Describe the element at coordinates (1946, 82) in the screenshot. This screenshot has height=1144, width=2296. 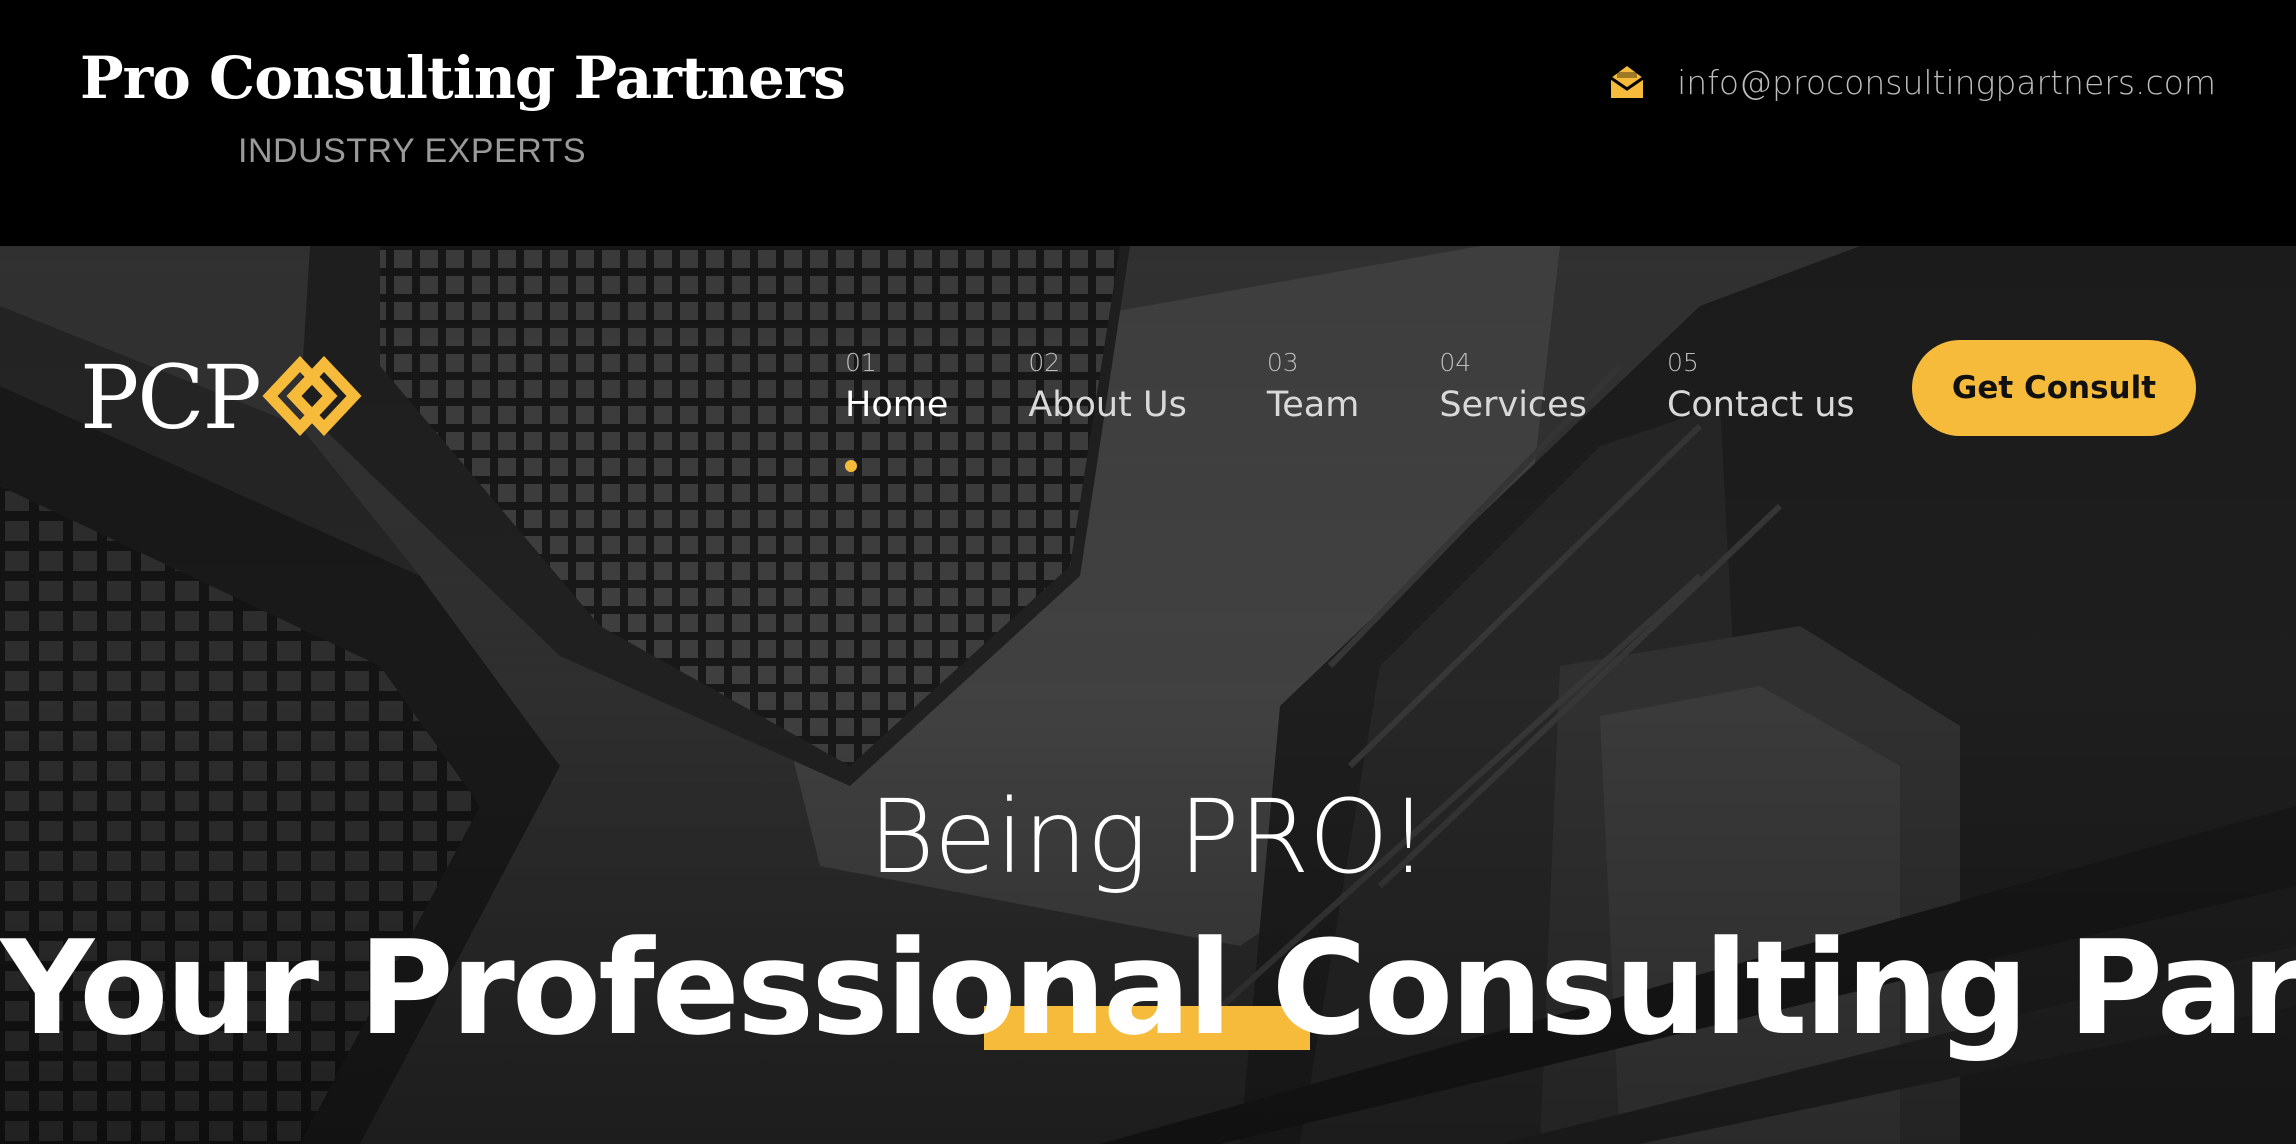
I see `email-link: info@proconsultingpartners.com` at that location.